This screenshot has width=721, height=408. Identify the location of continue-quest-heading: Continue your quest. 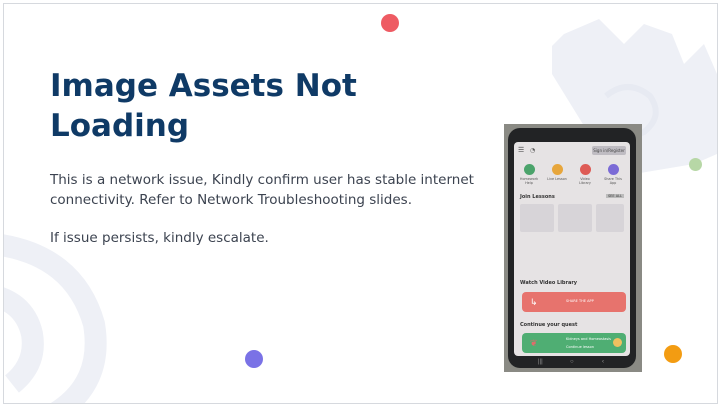
(549, 325).